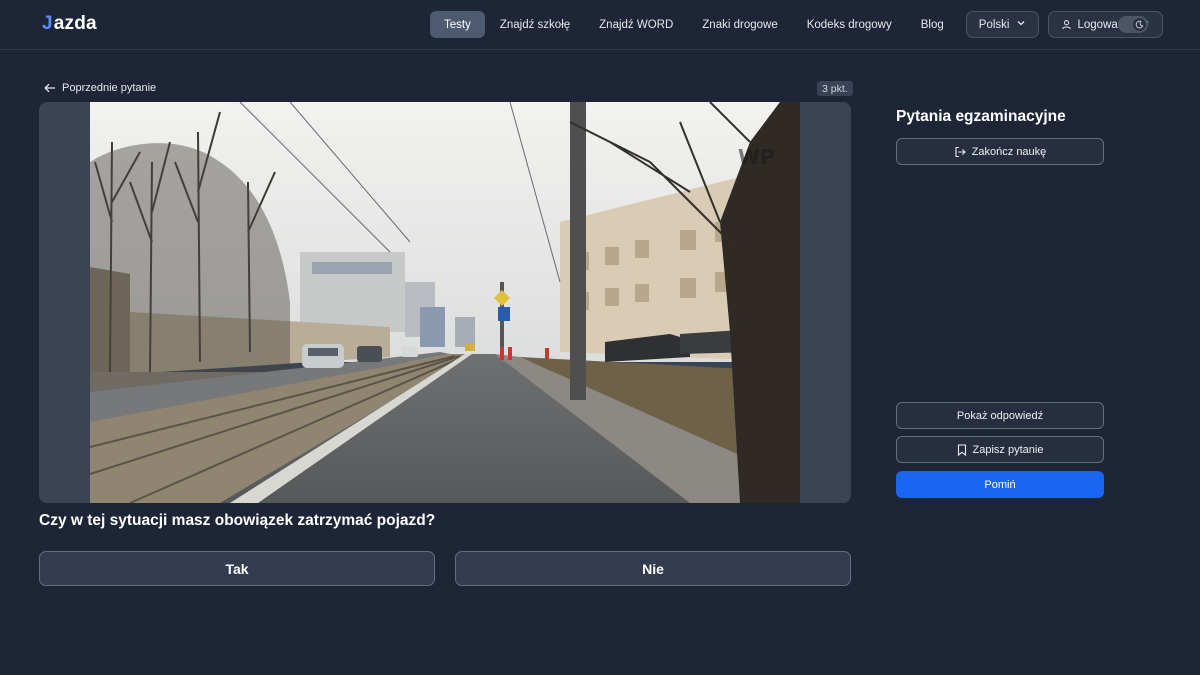  What do you see at coordinates (47, 23) in the screenshot?
I see `logo-mark: J` at bounding box center [47, 23].